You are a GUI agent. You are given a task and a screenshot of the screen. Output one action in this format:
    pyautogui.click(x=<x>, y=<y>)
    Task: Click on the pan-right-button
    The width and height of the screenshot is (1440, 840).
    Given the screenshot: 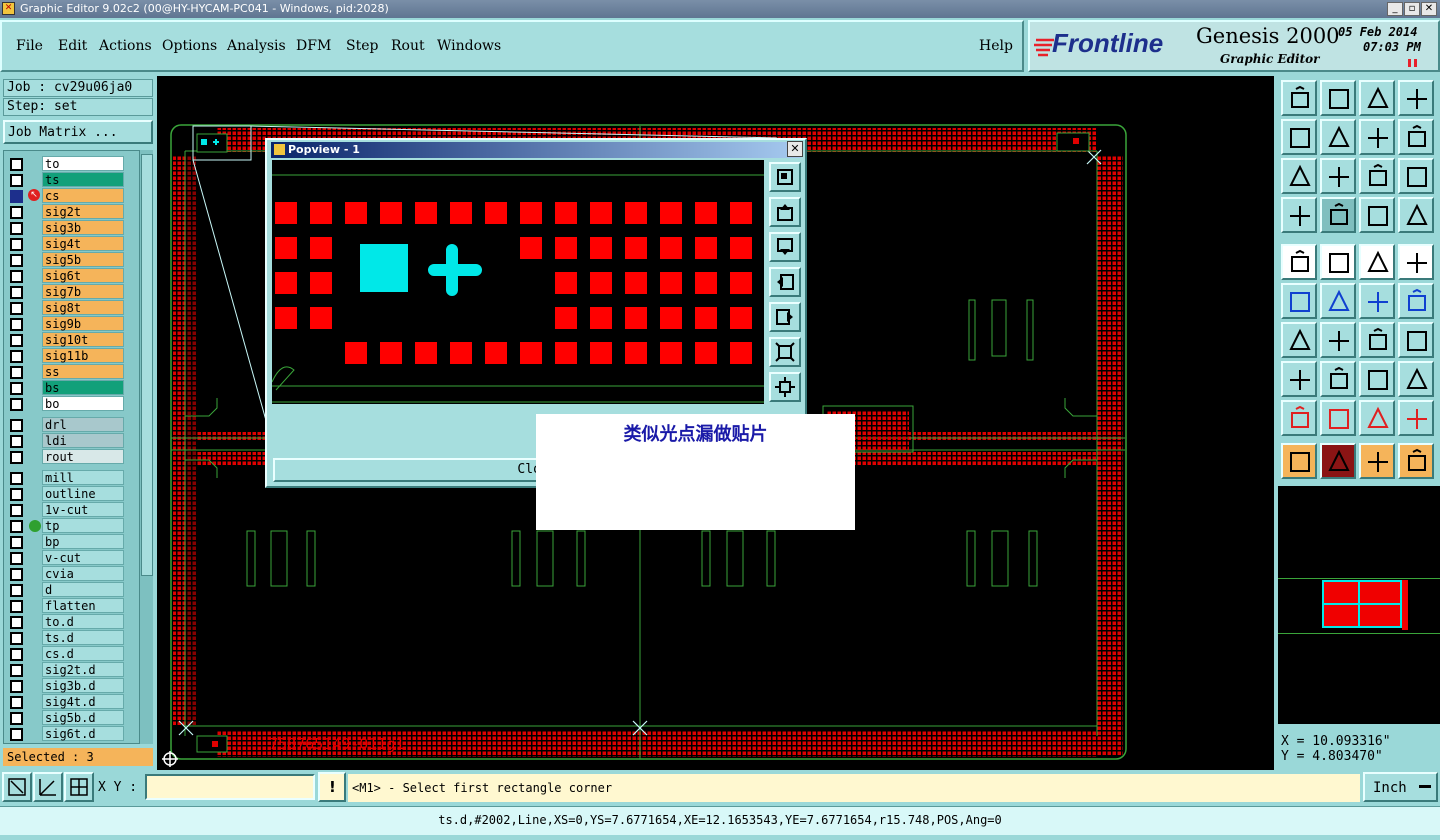 What is the action you would take?
    pyautogui.click(x=1338, y=137)
    